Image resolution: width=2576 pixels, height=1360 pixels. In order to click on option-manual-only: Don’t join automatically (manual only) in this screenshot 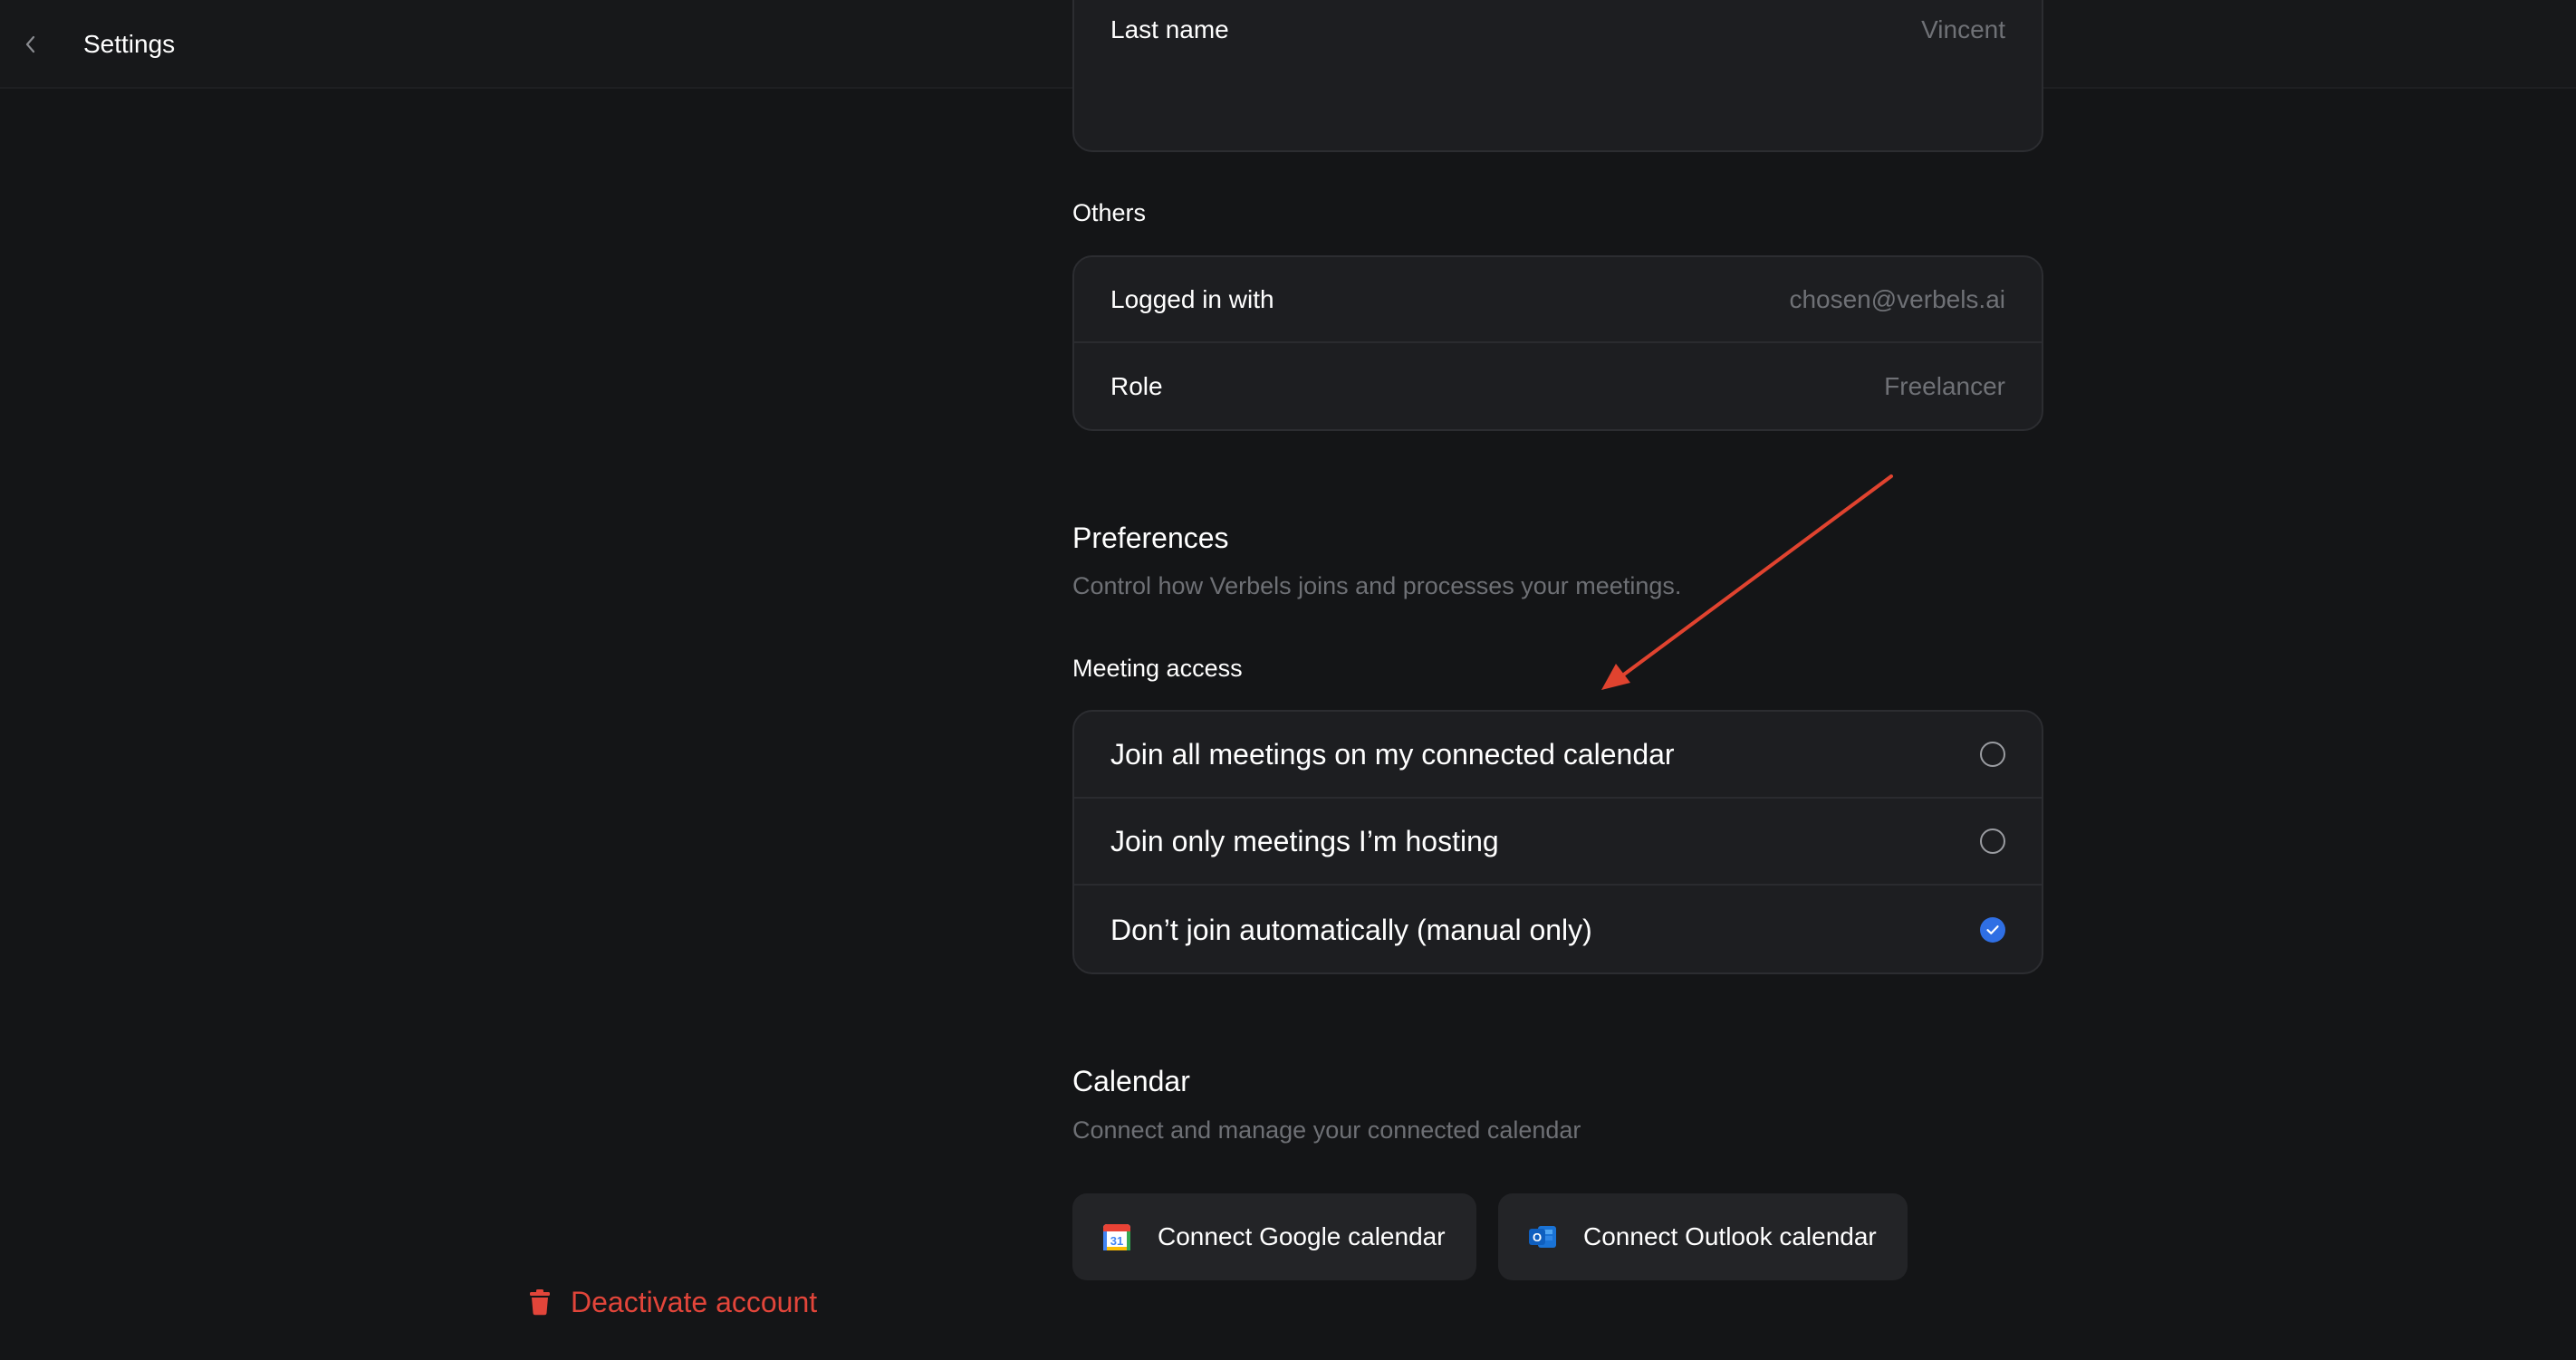, I will do `click(1558, 929)`.